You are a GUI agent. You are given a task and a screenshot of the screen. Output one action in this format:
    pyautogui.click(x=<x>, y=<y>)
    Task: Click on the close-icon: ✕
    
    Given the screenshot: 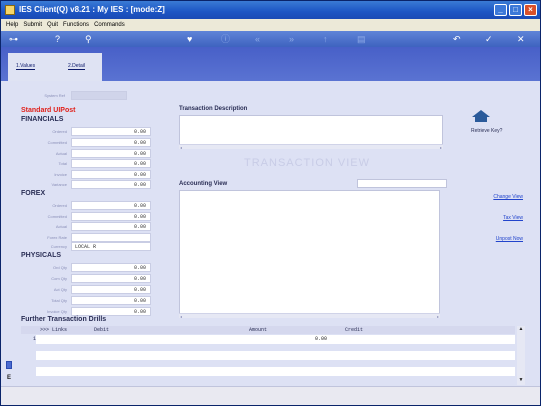 What is the action you would take?
    pyautogui.click(x=521, y=39)
    